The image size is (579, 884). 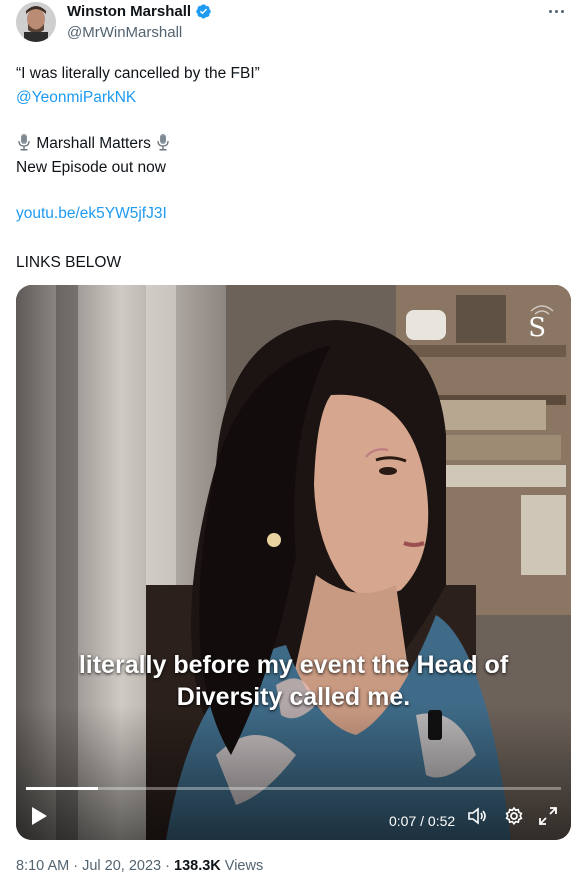 I want to click on verified-badge-icon, so click(x=203, y=11).